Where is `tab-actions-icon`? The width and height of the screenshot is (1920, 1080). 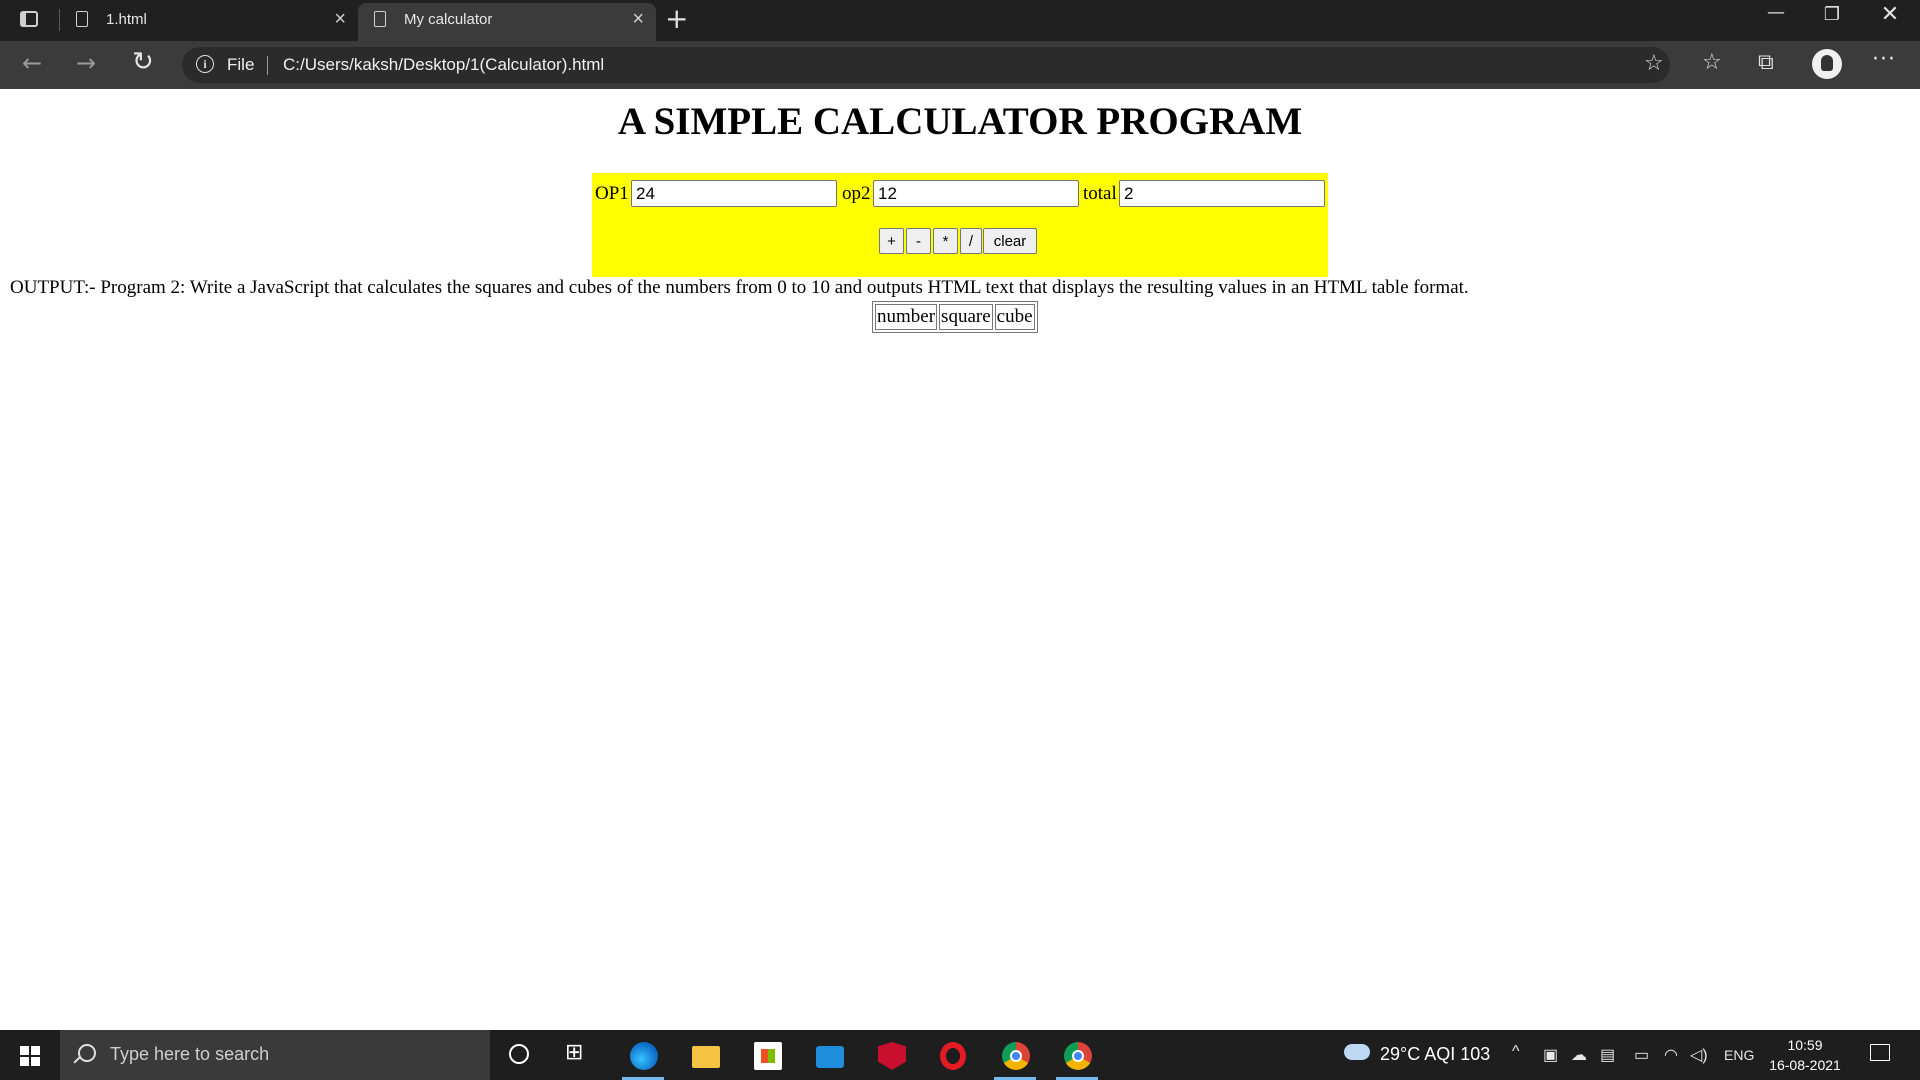 tab-actions-icon is located at coordinates (29, 19).